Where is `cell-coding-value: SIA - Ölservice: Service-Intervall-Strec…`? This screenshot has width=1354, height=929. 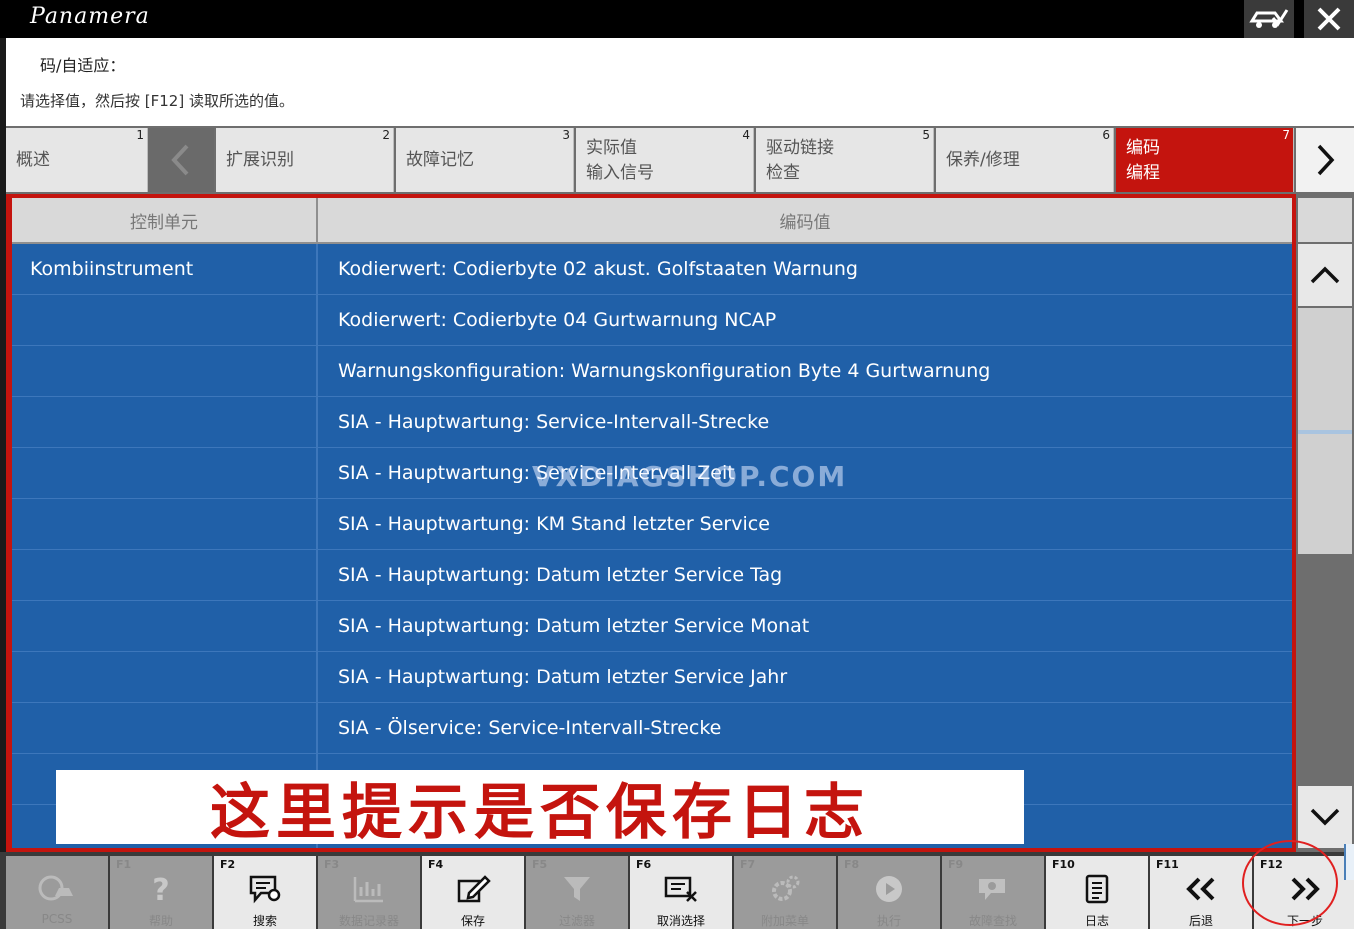 cell-coding-value: SIA - Ölservice: Service-Intervall-Strec… is located at coordinates (530, 728).